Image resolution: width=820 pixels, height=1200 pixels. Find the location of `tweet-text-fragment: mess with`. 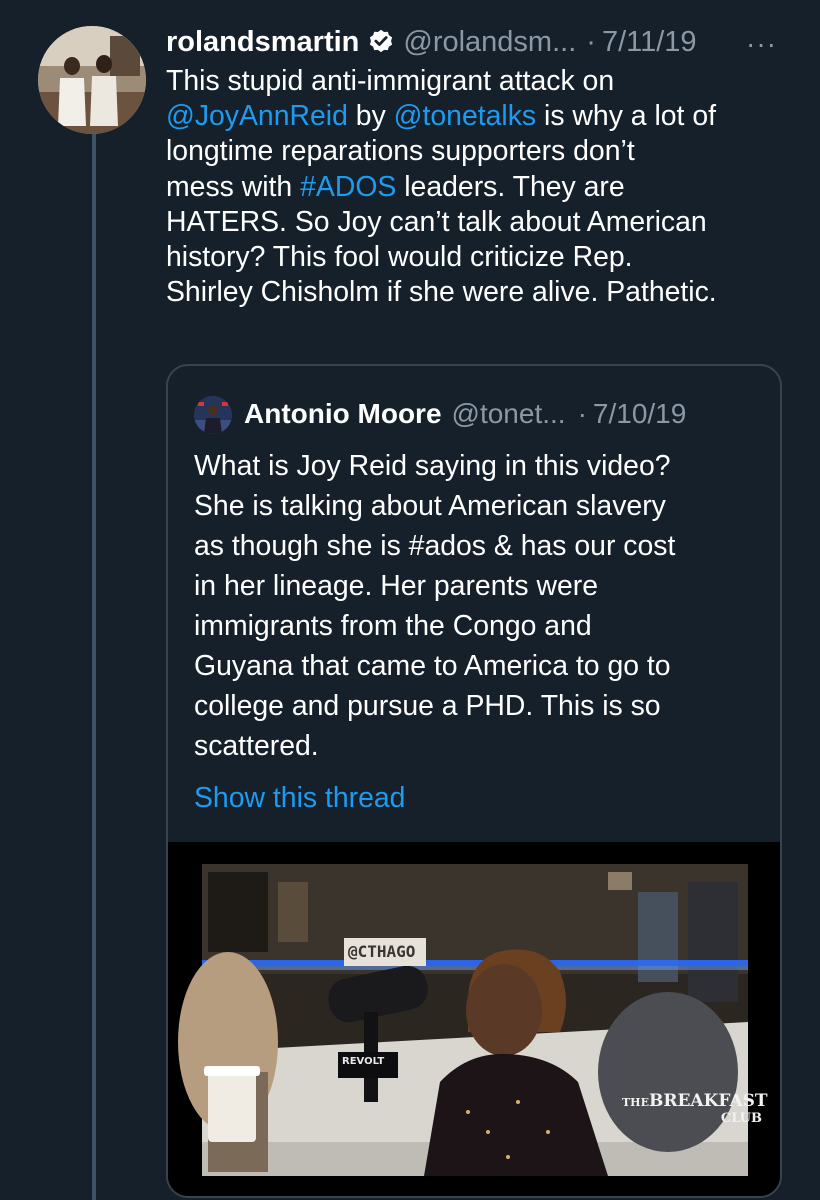

tweet-text-fragment: mess with is located at coordinates (233, 186).